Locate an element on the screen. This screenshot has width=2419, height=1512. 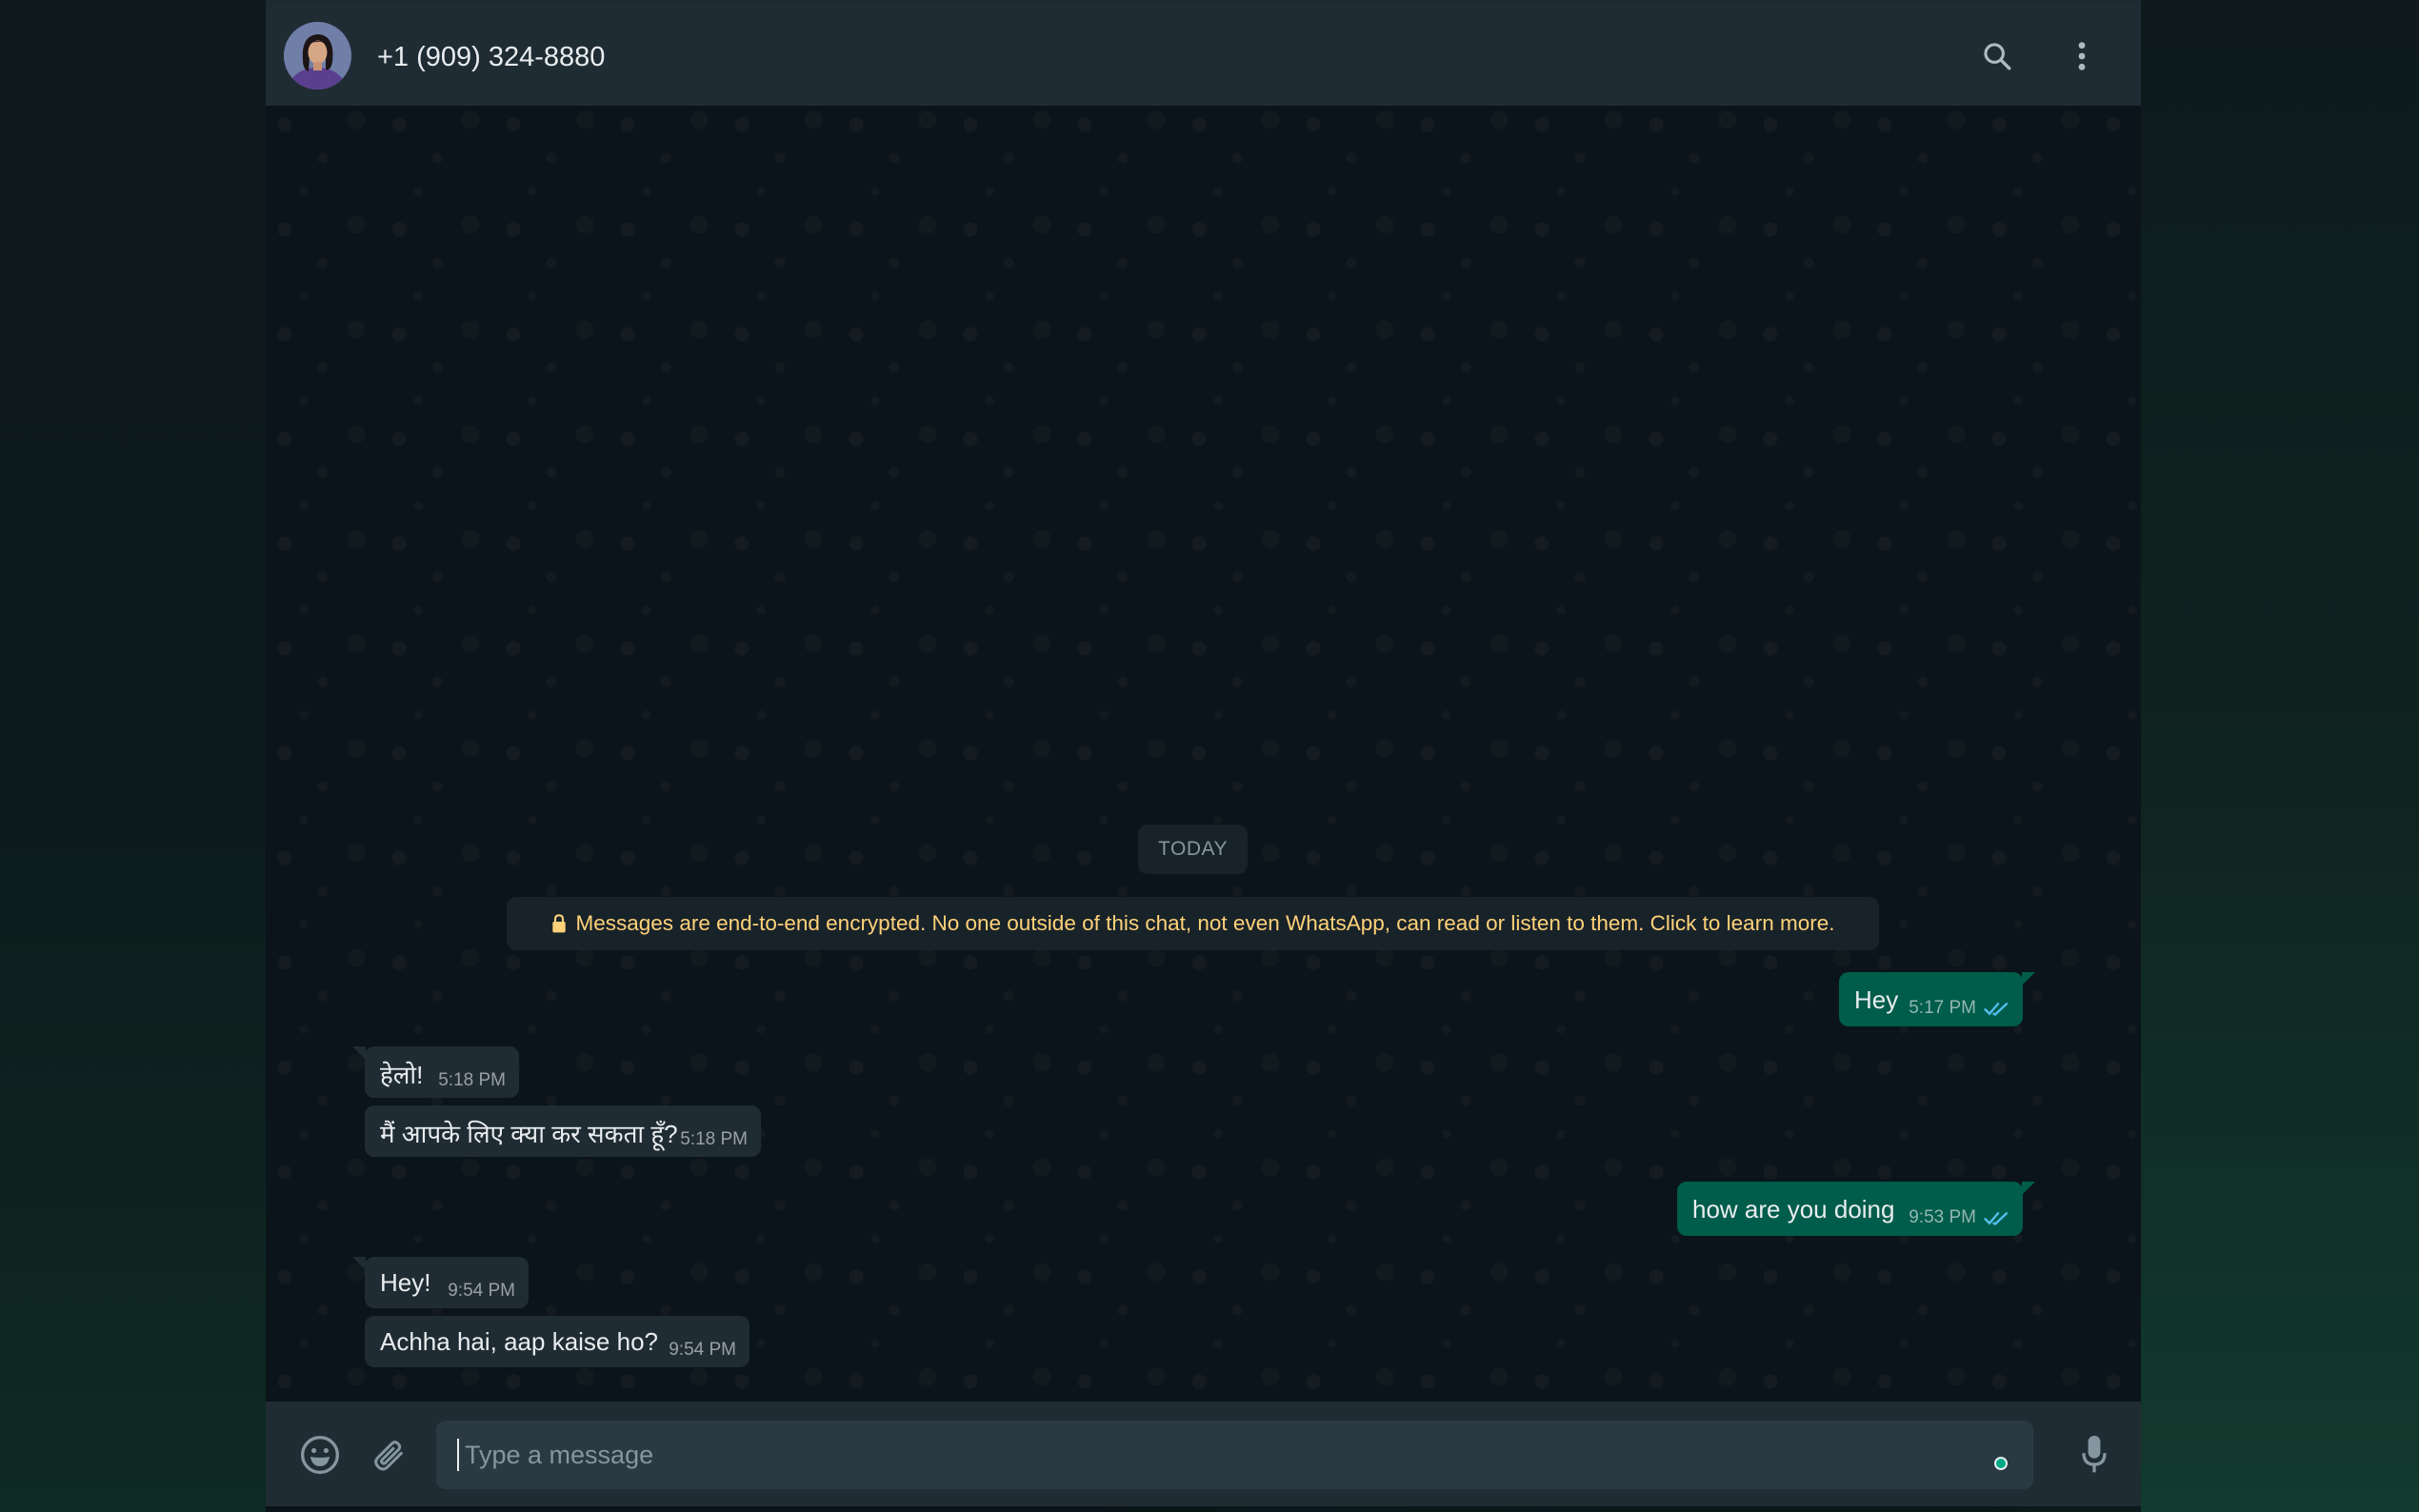
right-backdrop is located at coordinates (2280, 756).